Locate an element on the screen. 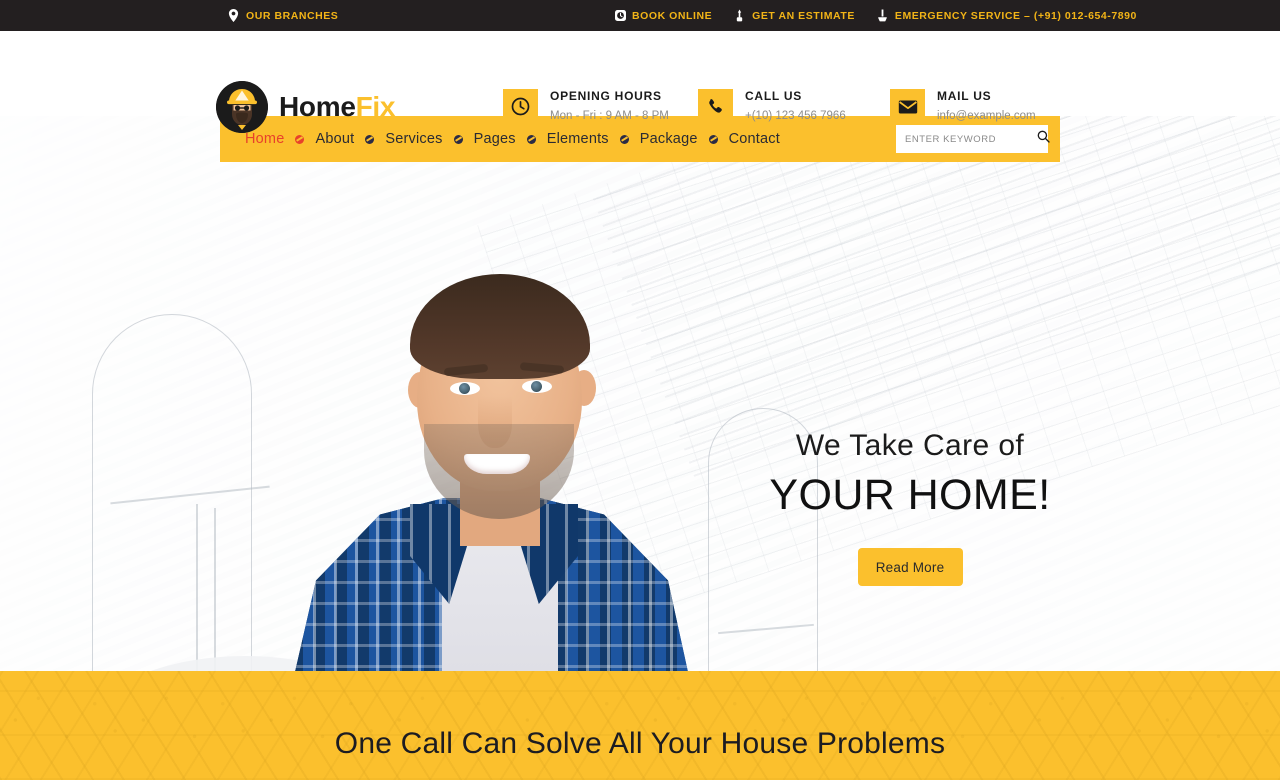 The width and height of the screenshot is (1280, 780). site-logo: HomeFix is located at coordinates (305, 107).